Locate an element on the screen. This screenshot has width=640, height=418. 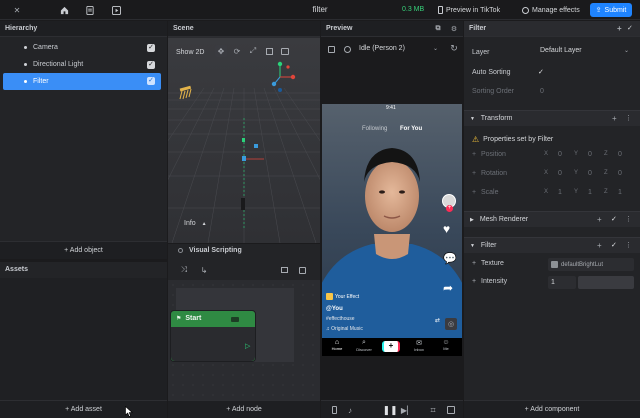
fullscreen-icon is located at coordinates (451, 410).